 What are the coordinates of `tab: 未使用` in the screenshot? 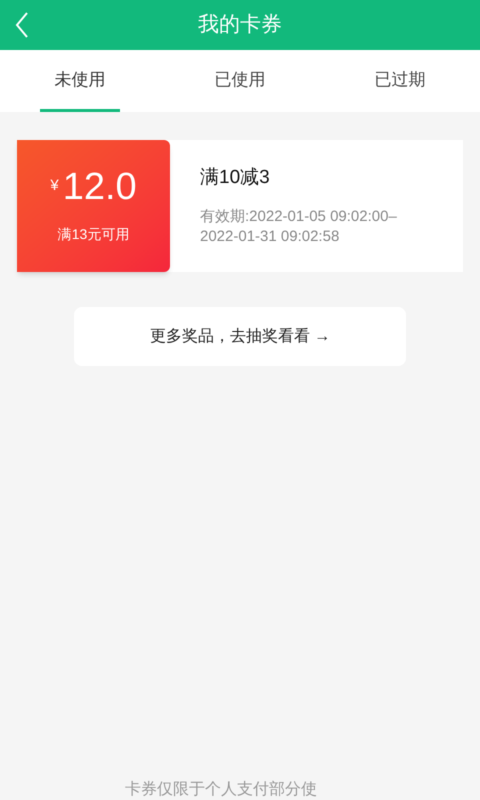 It's located at (80, 81).